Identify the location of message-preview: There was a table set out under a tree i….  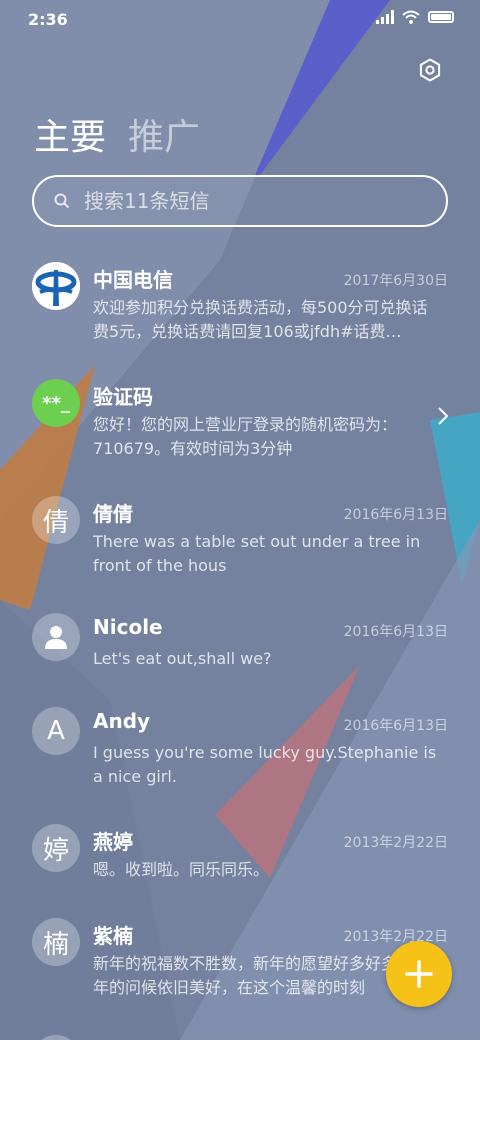
(257, 553).